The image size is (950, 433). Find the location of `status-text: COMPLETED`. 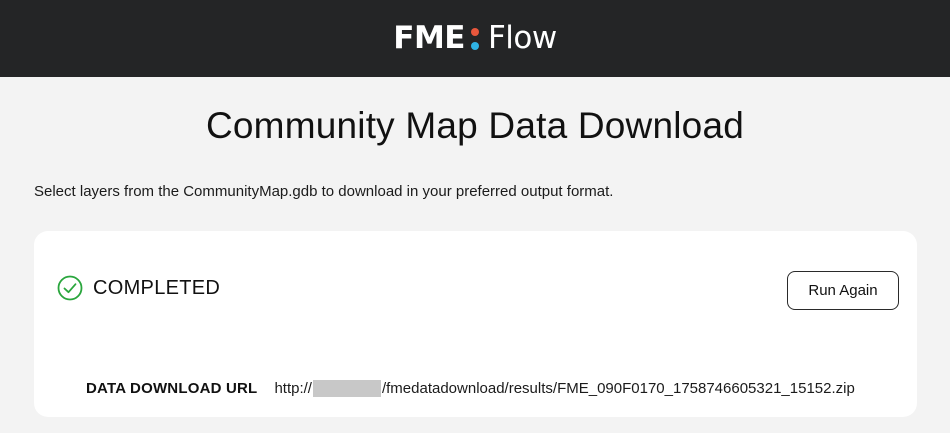

status-text: COMPLETED is located at coordinates (157, 287).